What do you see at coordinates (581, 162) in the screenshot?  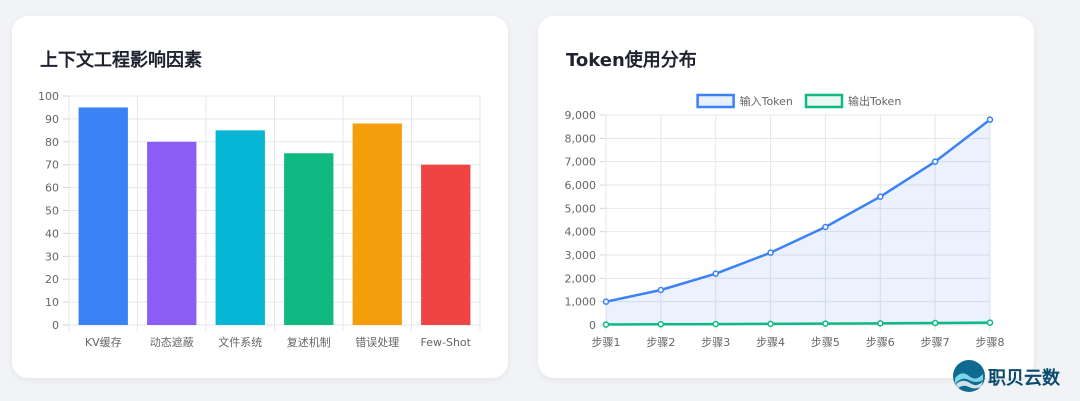 I see `y-tick-label: 7,000` at bounding box center [581, 162].